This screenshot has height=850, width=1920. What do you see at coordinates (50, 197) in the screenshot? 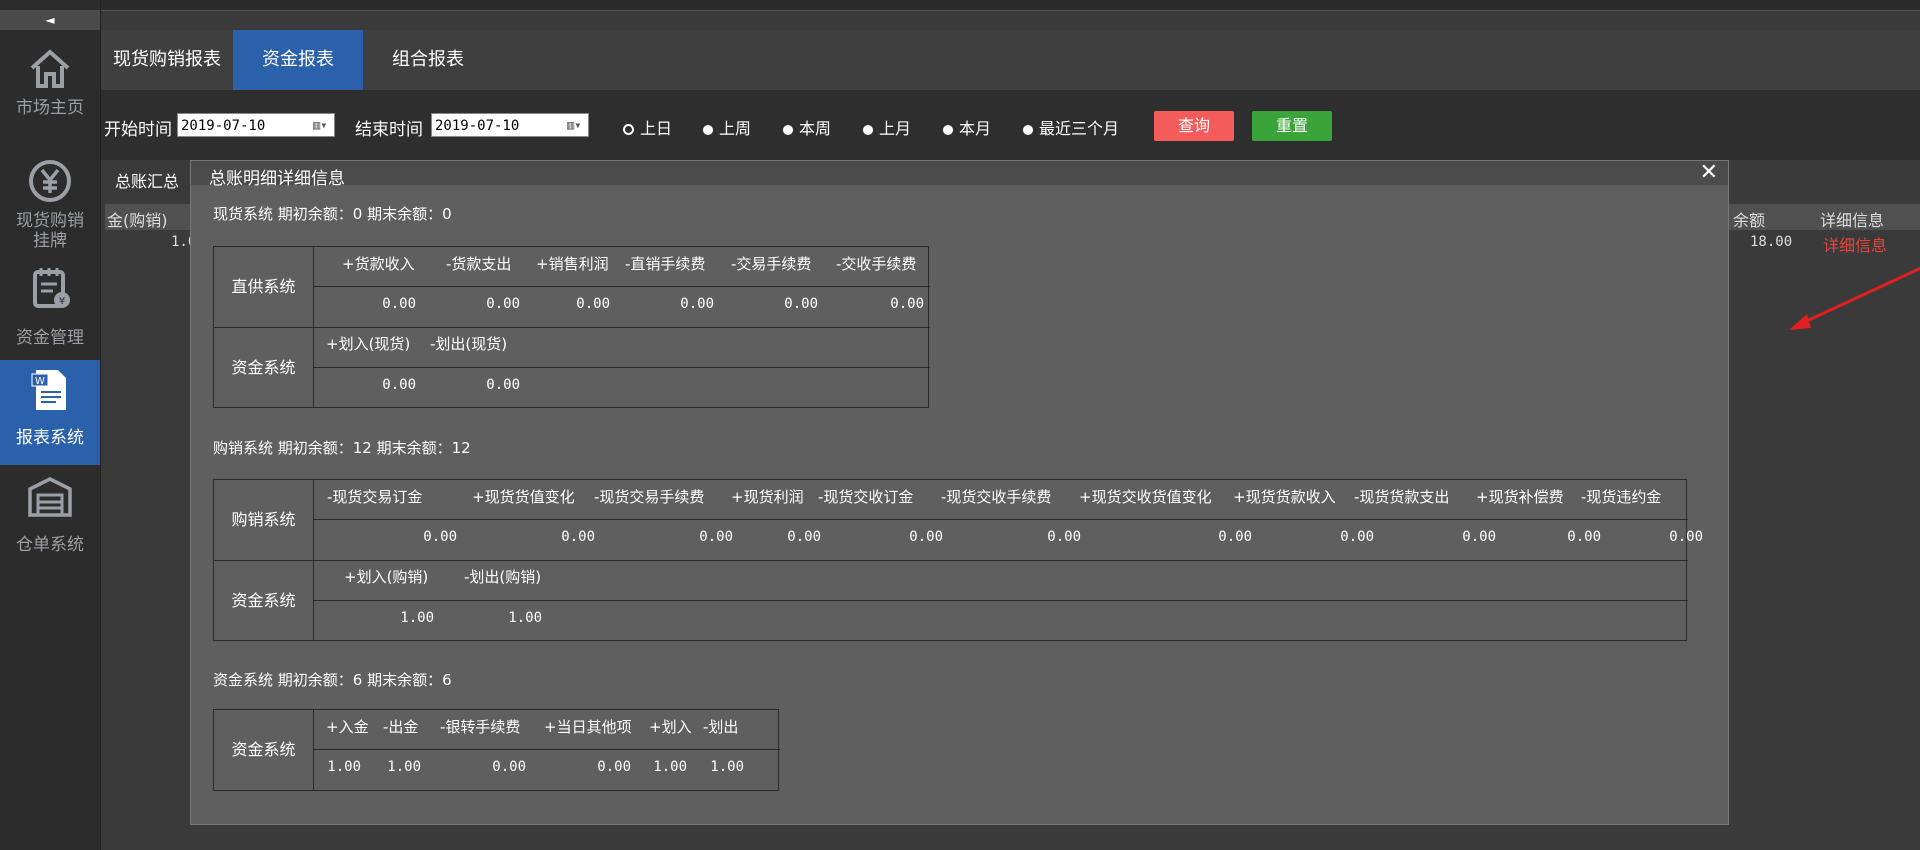
I see `sidebar-item-spot-listing: 现货购销挂牌` at bounding box center [50, 197].